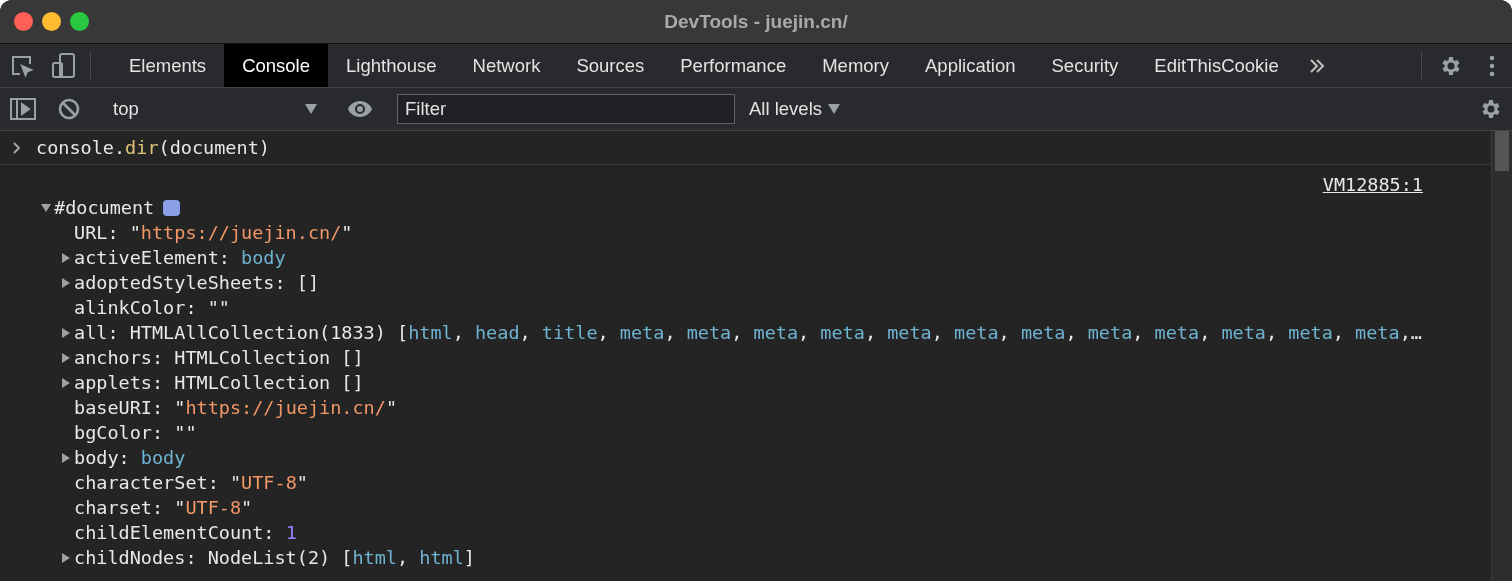 This screenshot has width=1512, height=581. What do you see at coordinates (610, 65) in the screenshot?
I see `panel-tab: Sources` at bounding box center [610, 65].